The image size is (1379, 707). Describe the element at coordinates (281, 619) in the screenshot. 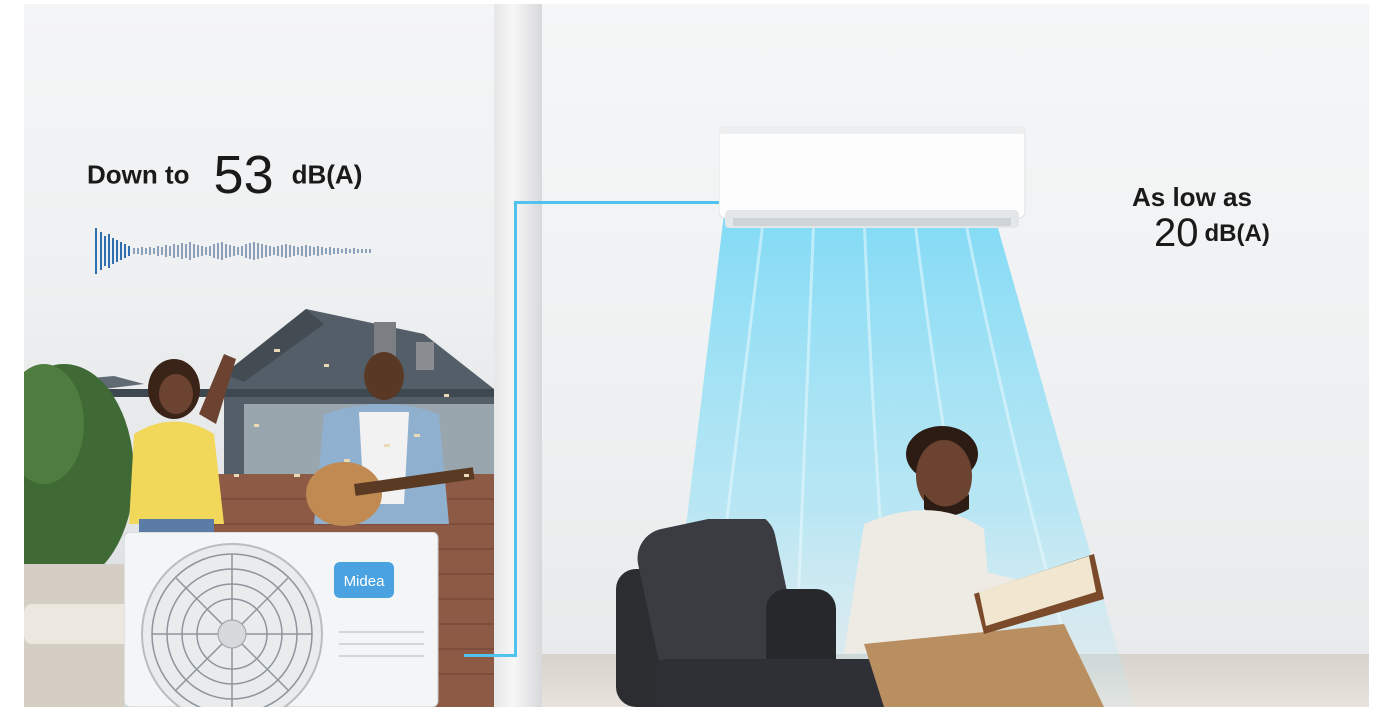

I see `outdoor-condenser-unit: Midea` at that location.